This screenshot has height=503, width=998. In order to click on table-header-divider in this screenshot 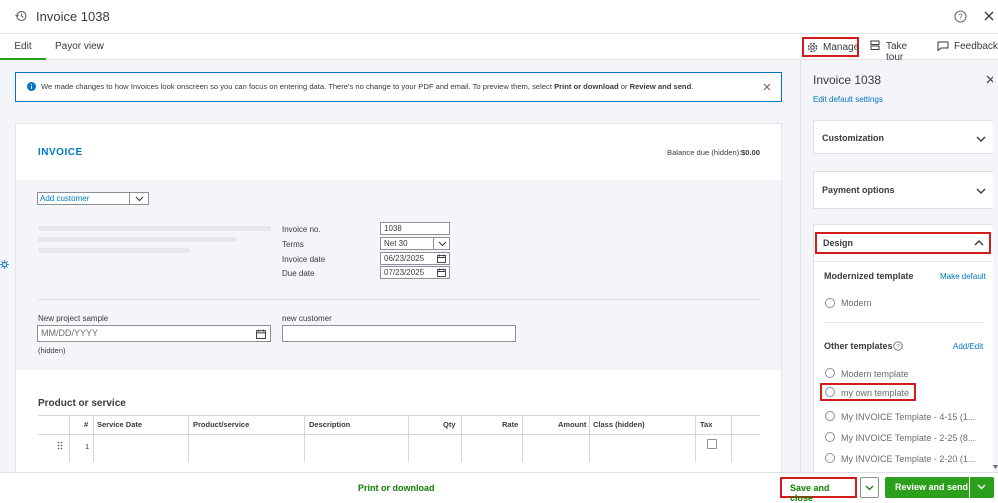, I will do `click(399, 434)`.